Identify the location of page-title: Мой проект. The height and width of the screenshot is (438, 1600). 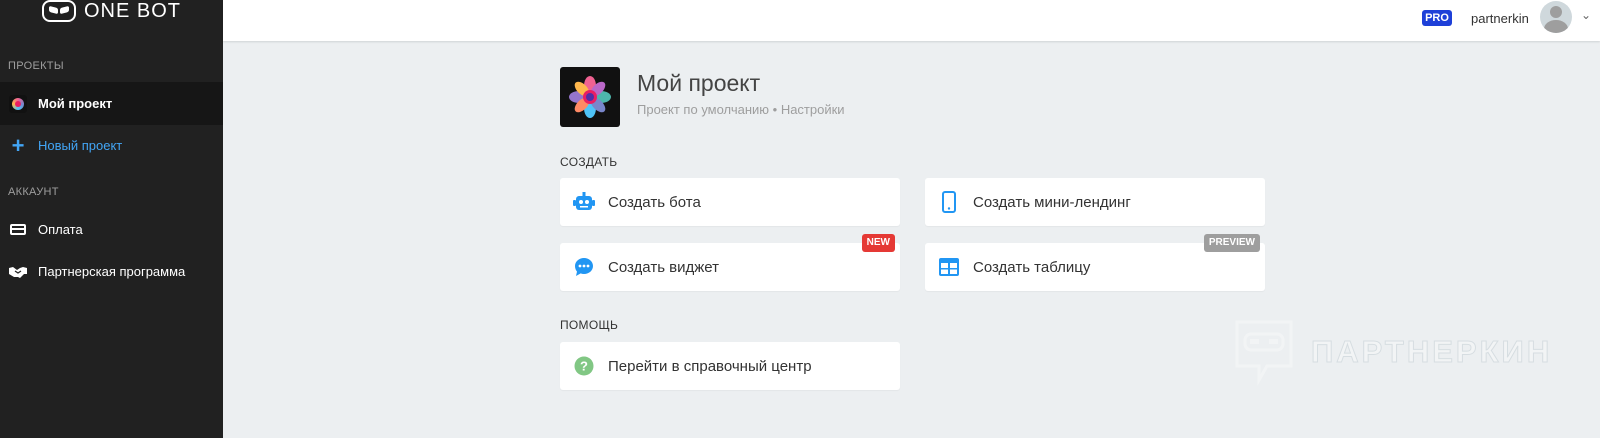
(699, 83).